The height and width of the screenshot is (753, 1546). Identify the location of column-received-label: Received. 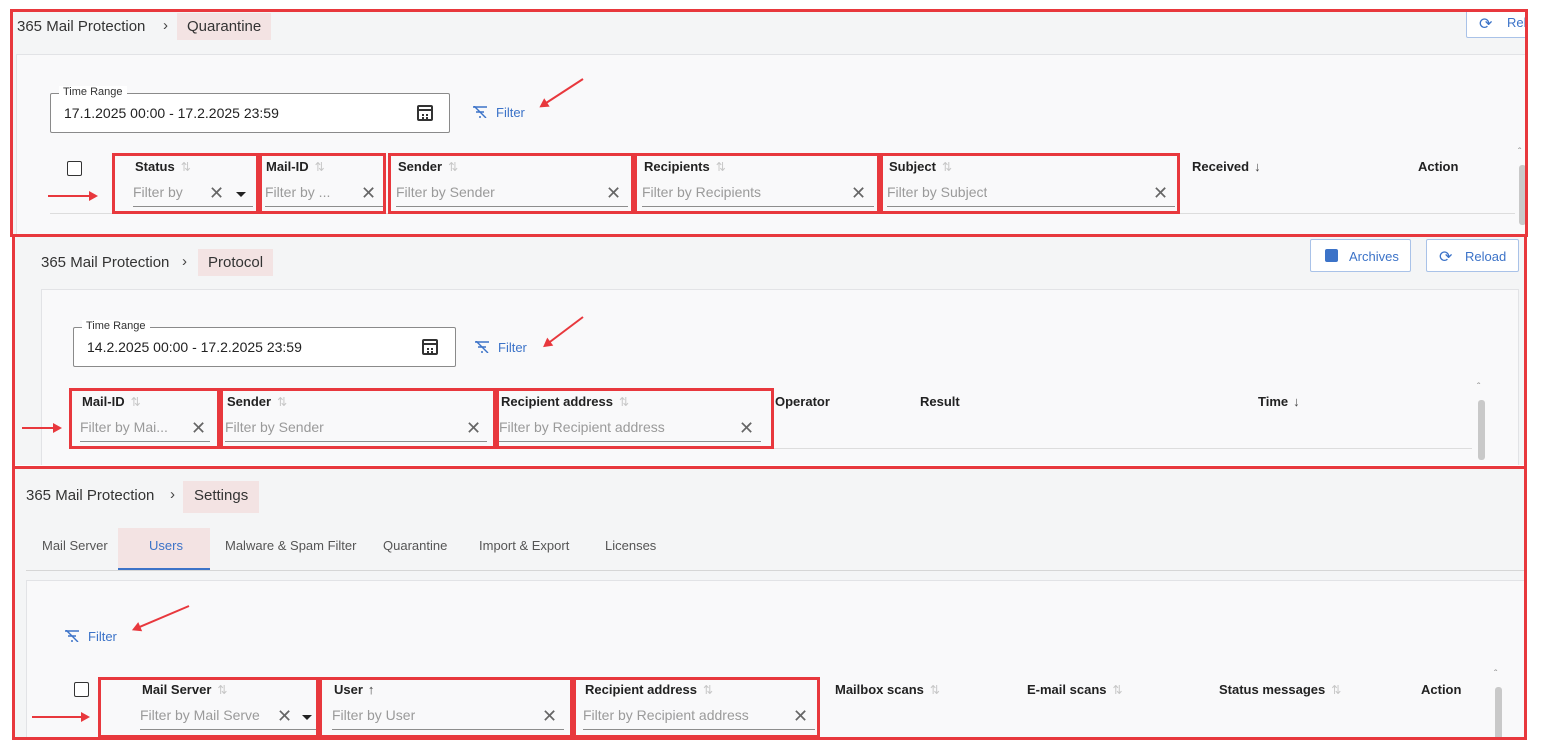
(1221, 166).